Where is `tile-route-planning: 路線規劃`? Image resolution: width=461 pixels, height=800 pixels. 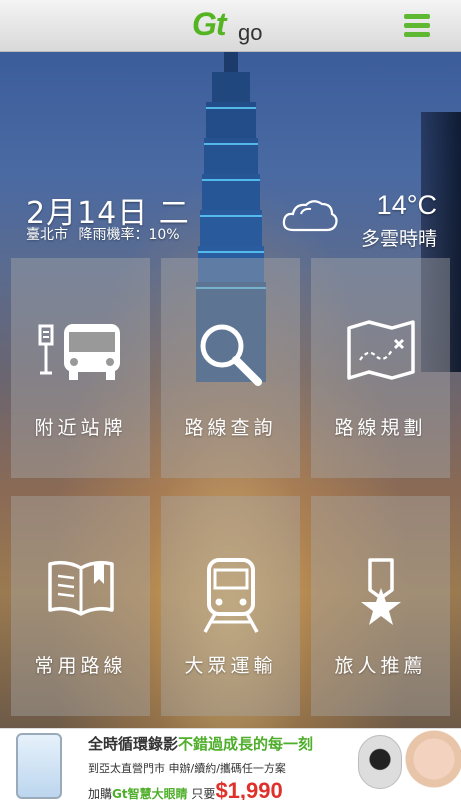
tile-route-planning: 路線規劃 is located at coordinates (380, 368).